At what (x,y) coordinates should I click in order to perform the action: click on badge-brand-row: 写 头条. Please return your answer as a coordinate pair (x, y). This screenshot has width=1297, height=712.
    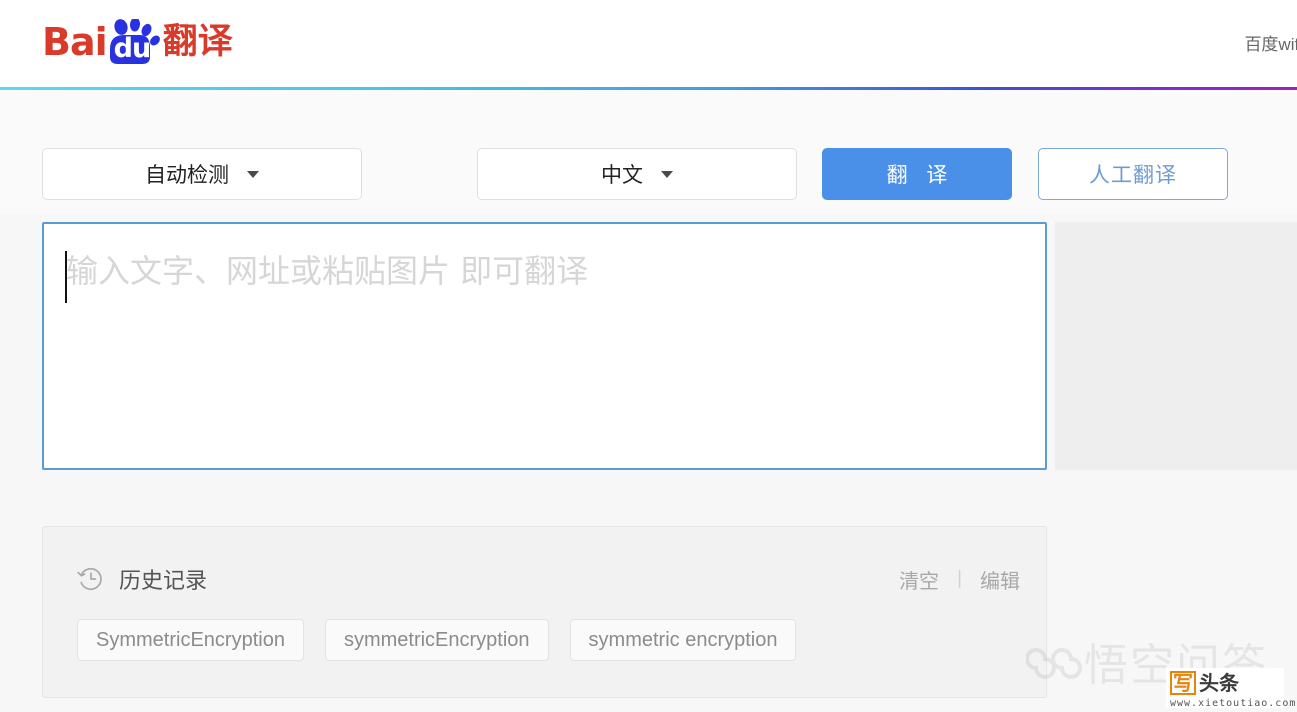
    Looking at the image, I should click on (1225, 683).